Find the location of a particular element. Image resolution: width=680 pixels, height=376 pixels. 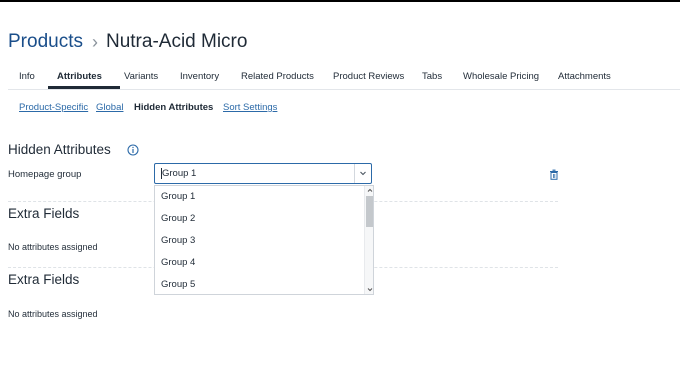

homepage-group-dropdown: Group 1 Group 2 Group 3 Group 4 Group 5 is located at coordinates (264, 240).